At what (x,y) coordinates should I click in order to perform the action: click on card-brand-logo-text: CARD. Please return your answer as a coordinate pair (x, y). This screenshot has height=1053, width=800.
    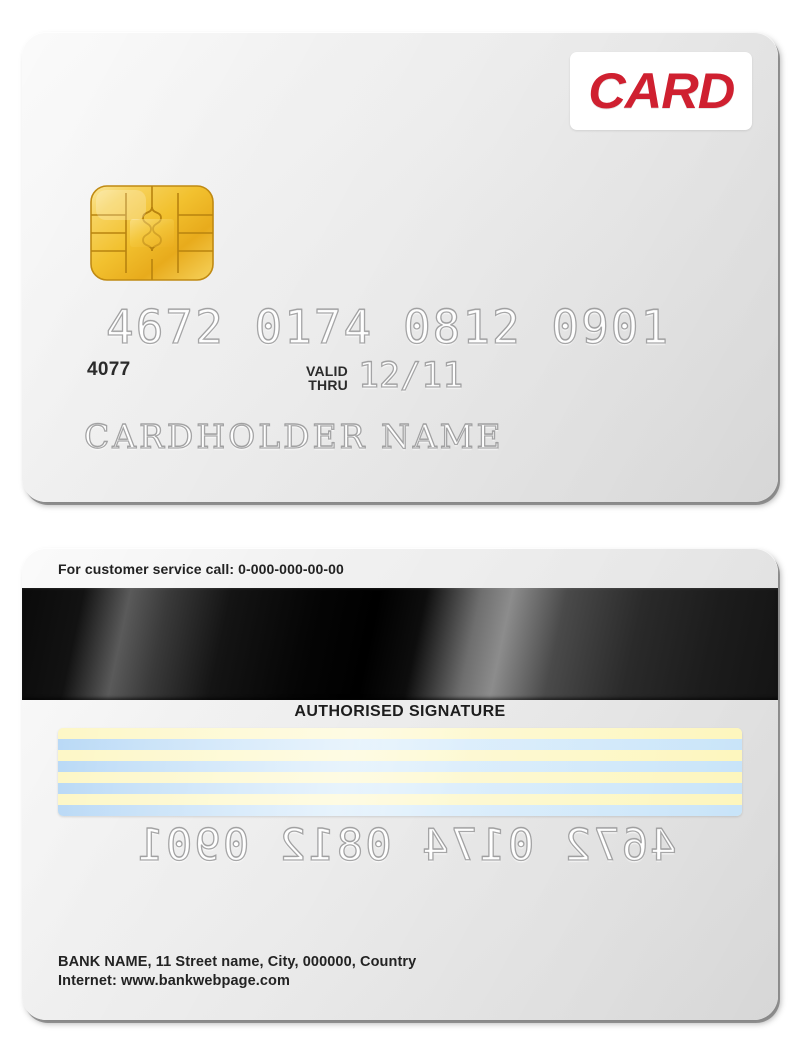
    Looking at the image, I should click on (661, 91).